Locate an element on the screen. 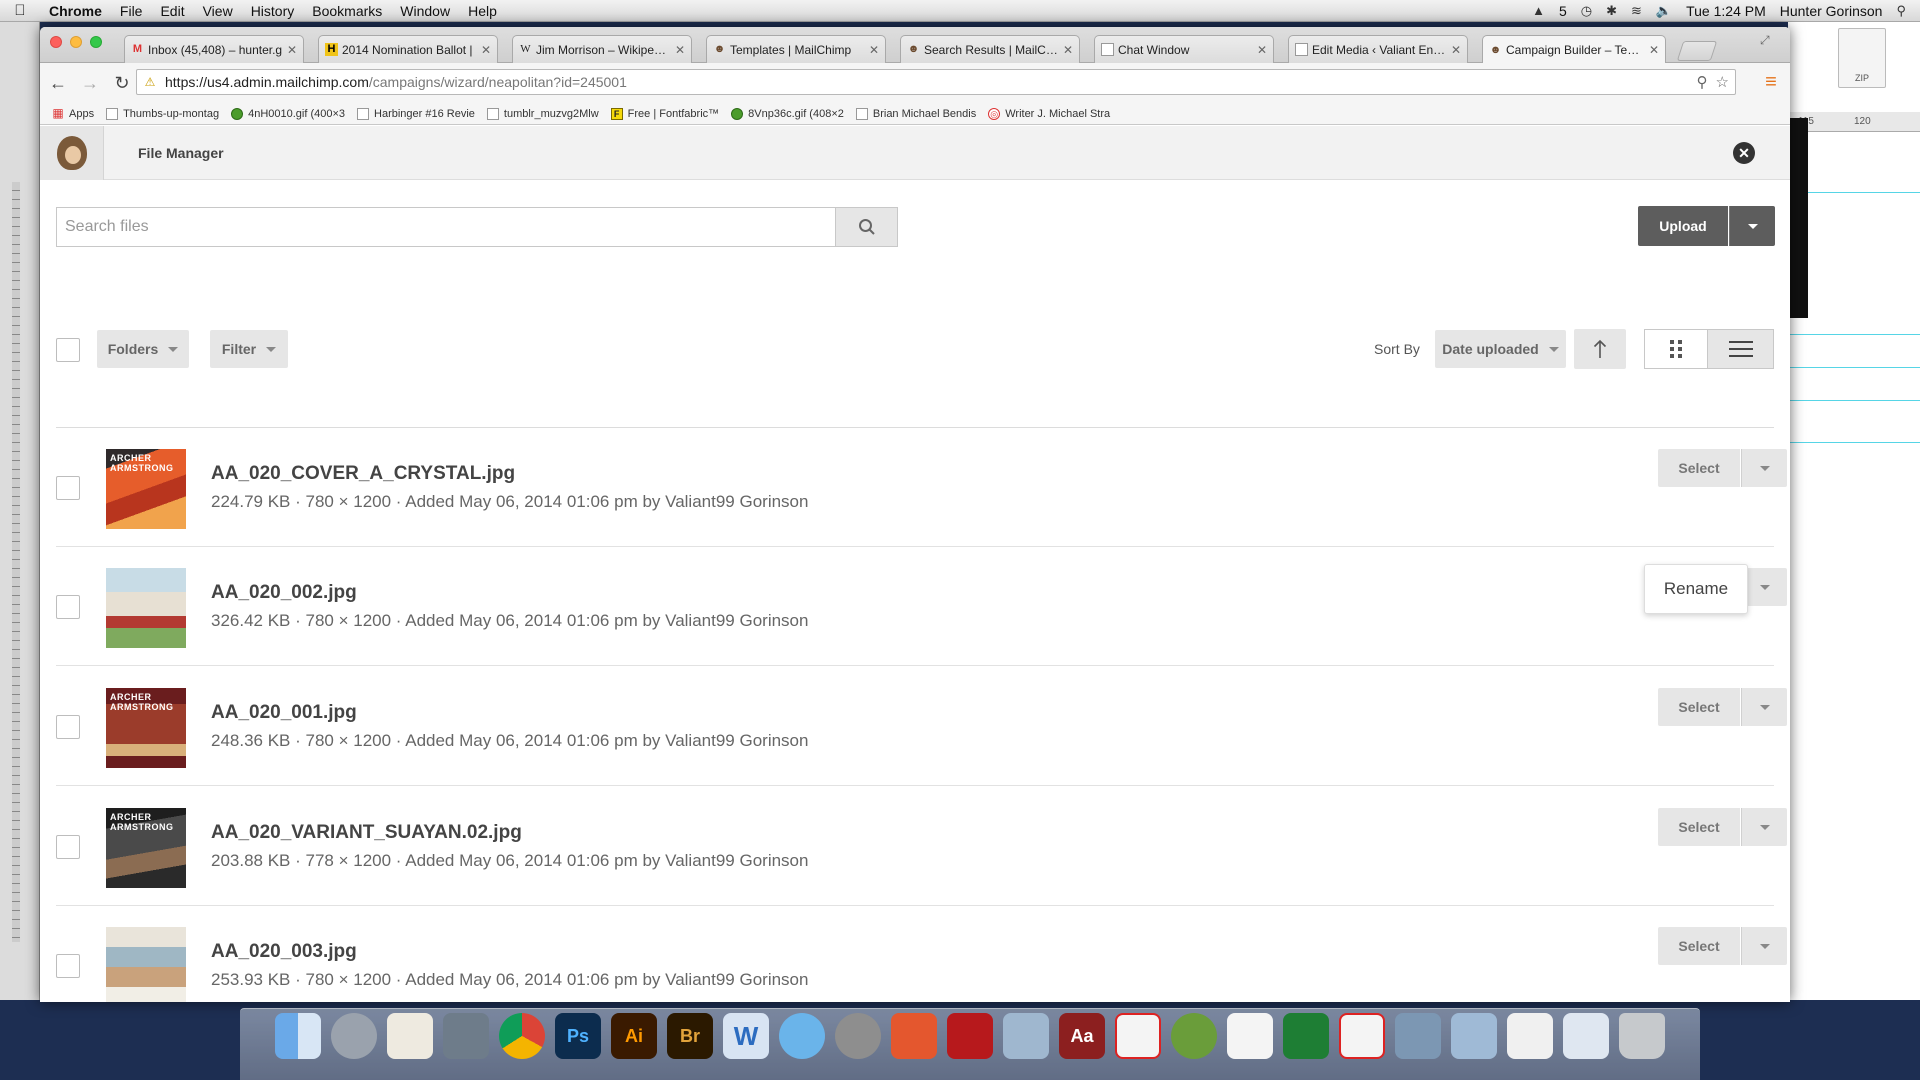  tab-nomination-ballot: H 2014 Nomination Ballot | ✕ is located at coordinates (408, 49).